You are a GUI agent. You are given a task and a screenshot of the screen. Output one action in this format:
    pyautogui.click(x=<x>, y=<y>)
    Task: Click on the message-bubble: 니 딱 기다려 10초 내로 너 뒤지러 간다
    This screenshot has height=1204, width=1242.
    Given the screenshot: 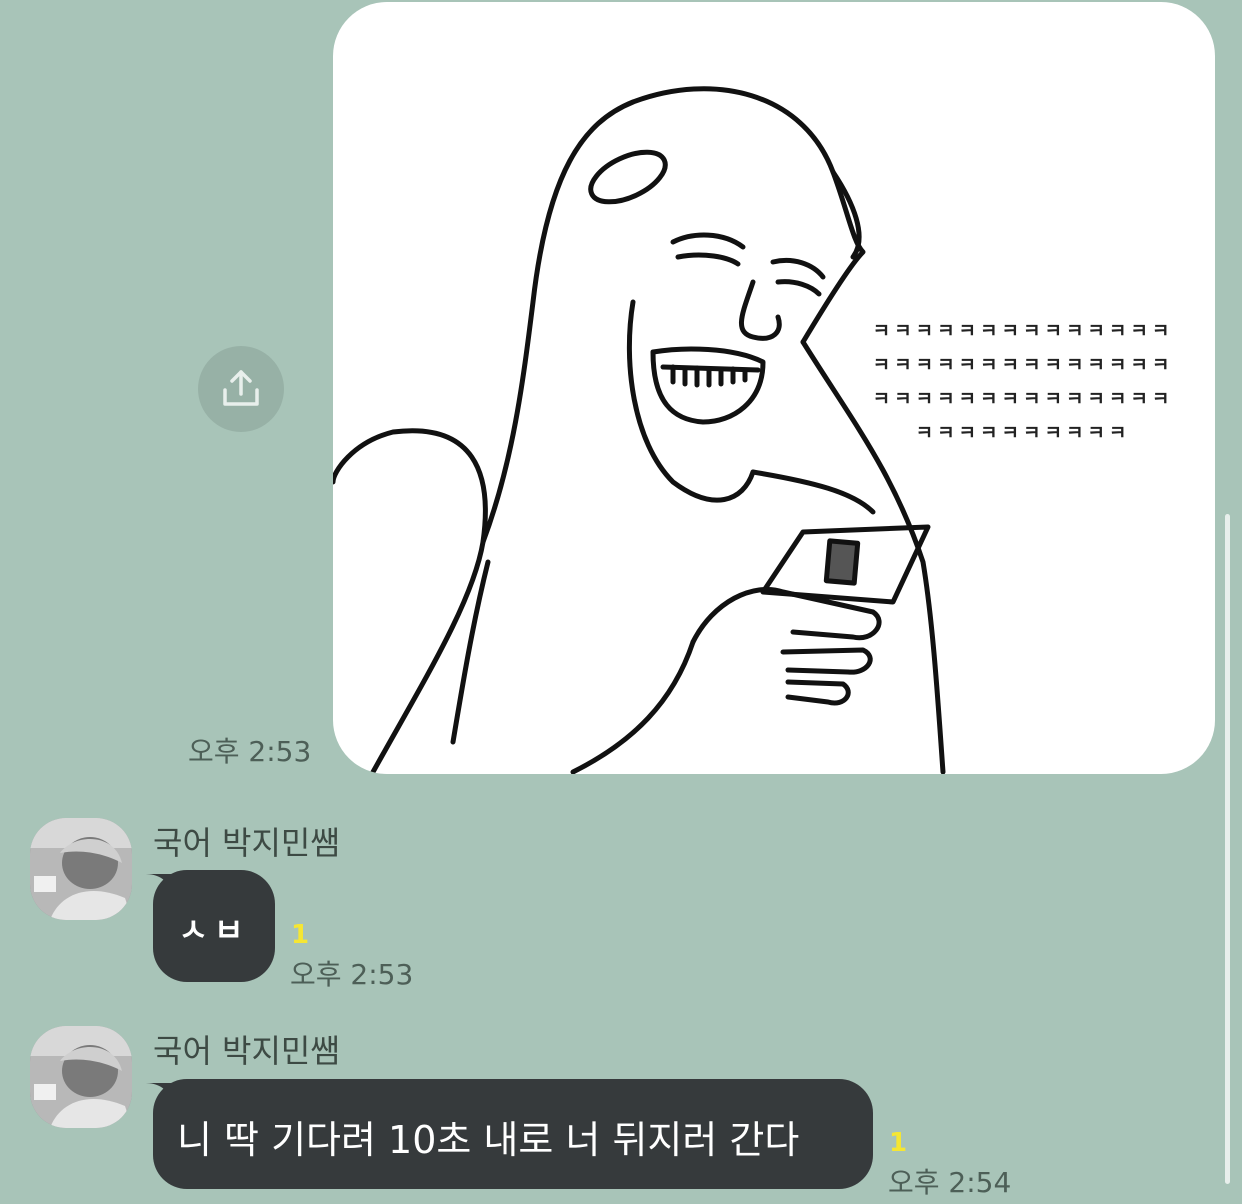 What is the action you would take?
    pyautogui.click(x=513, y=1134)
    